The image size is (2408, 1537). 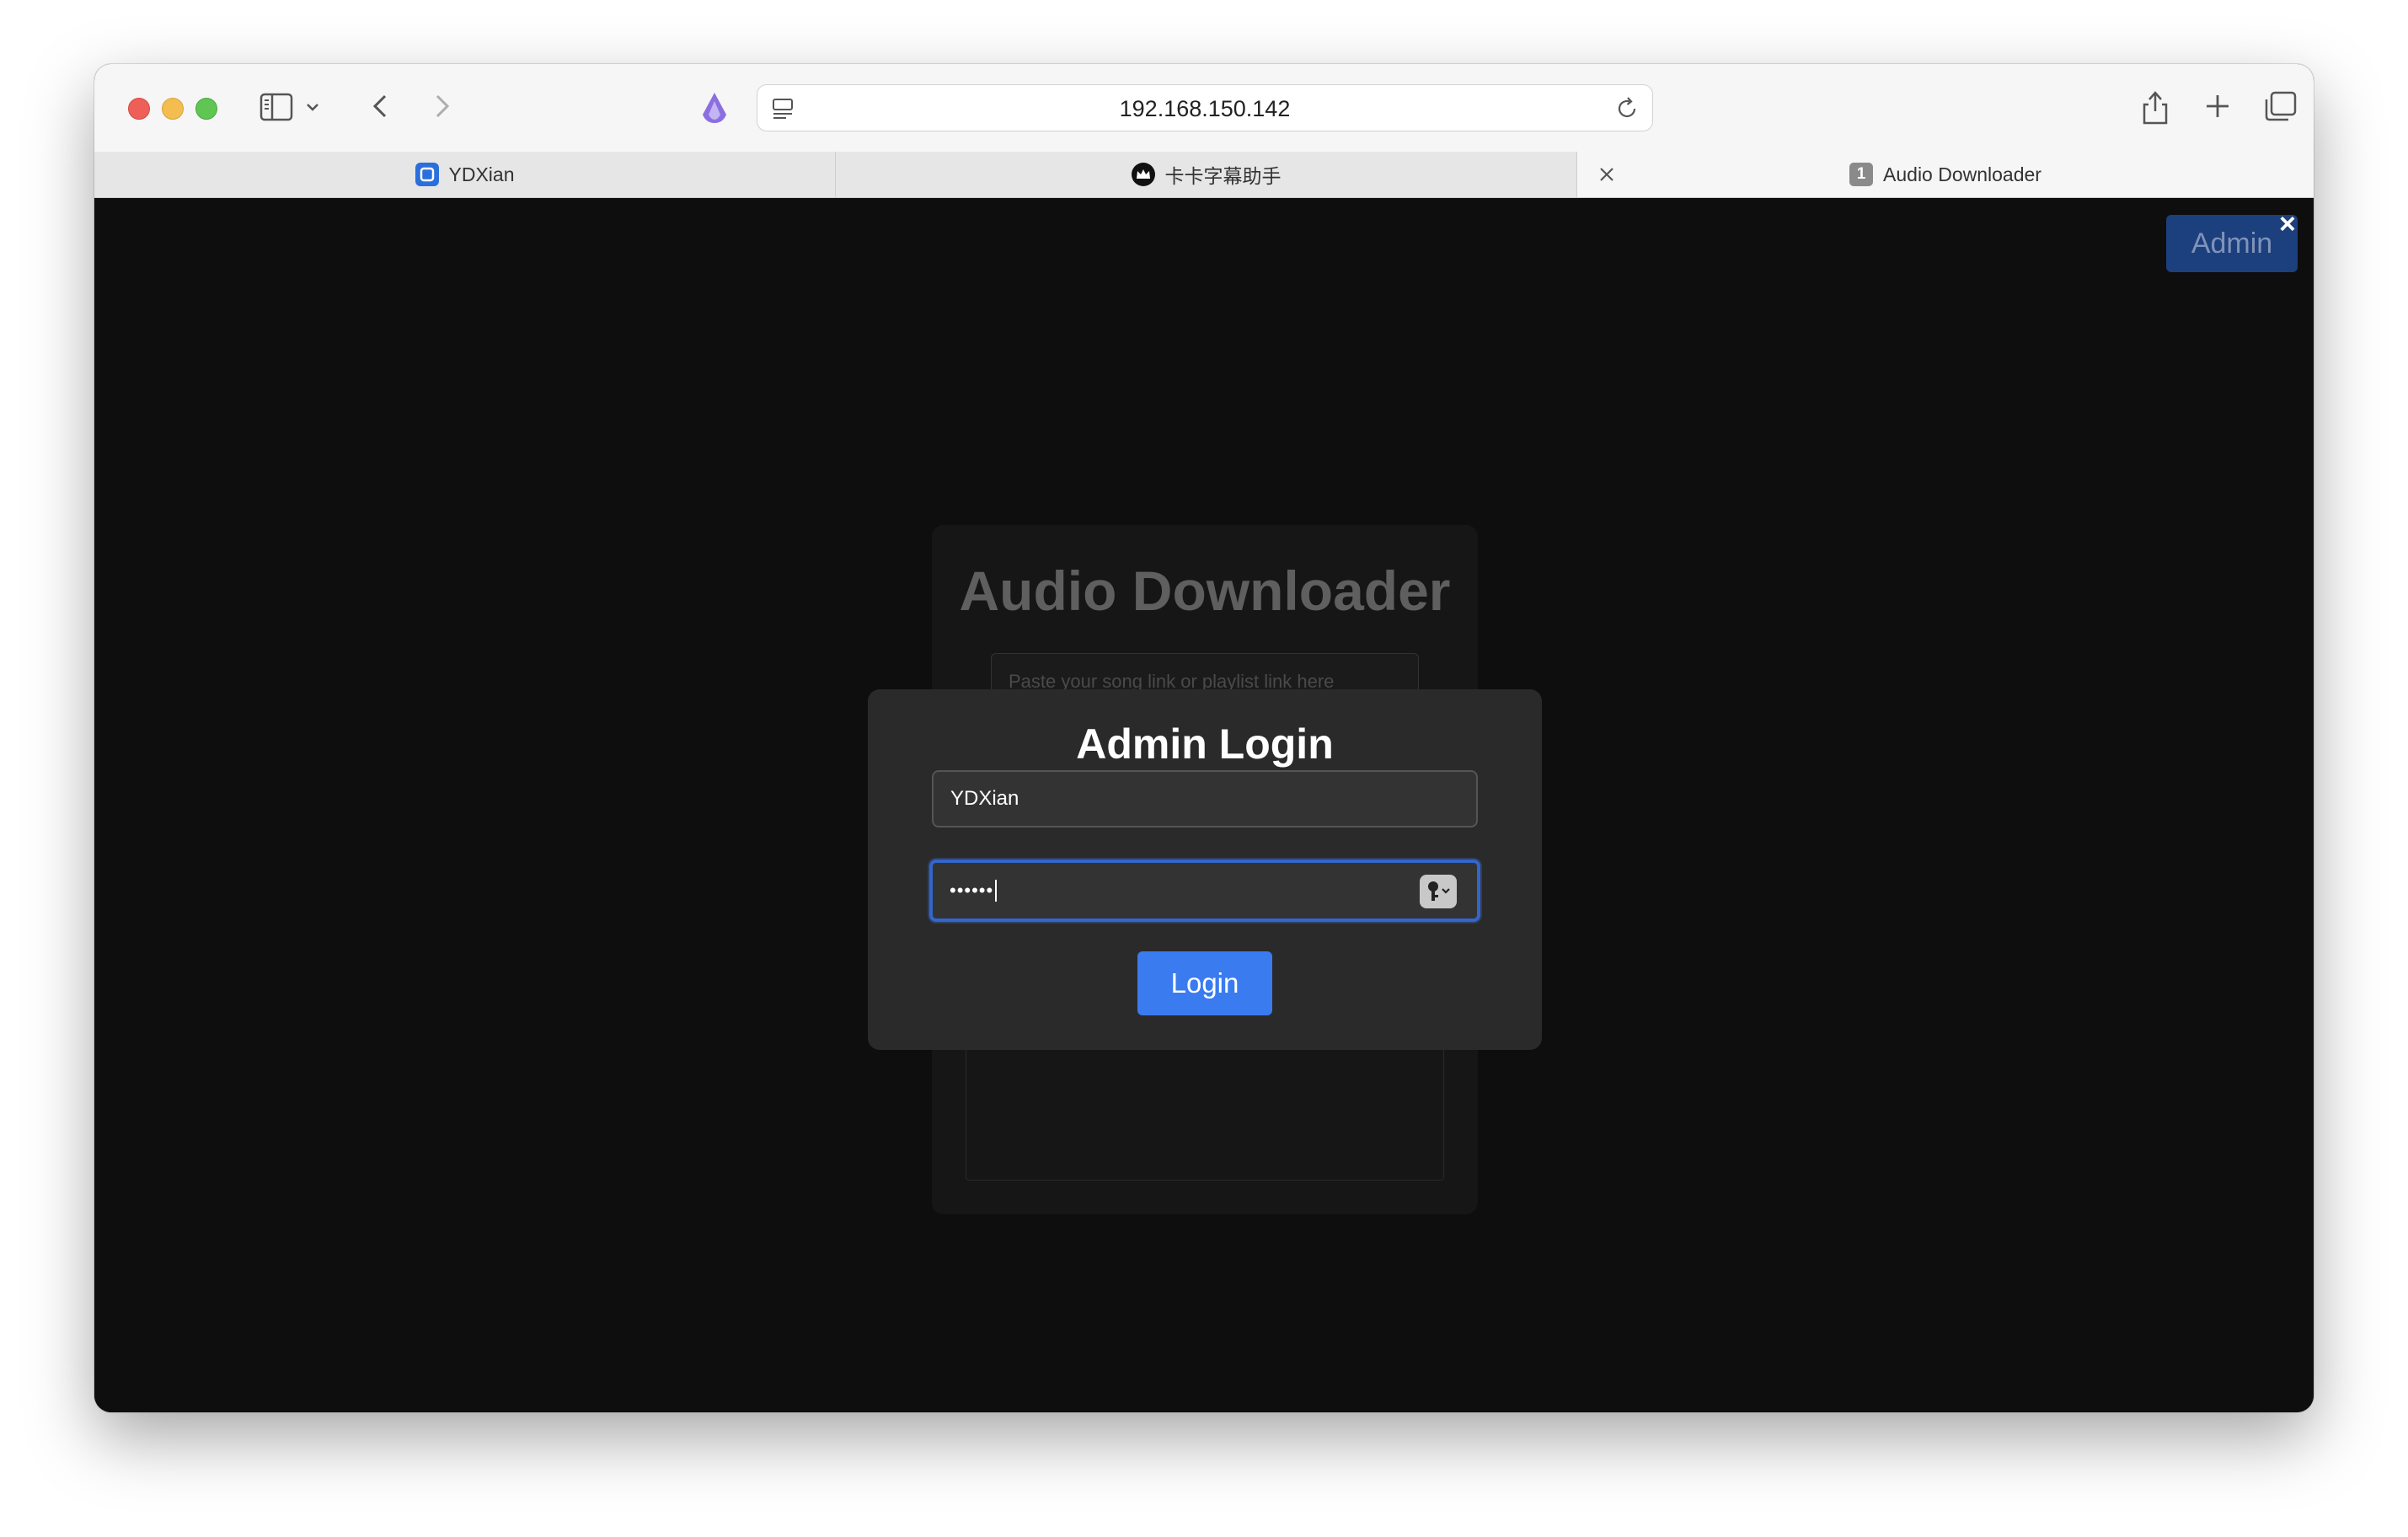 What do you see at coordinates (1204, 891) in the screenshot?
I see `password-field: ••••••` at bounding box center [1204, 891].